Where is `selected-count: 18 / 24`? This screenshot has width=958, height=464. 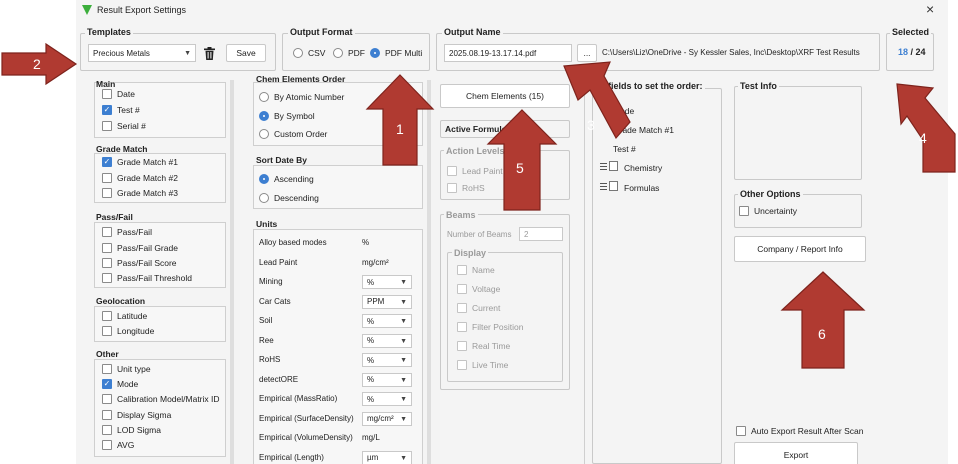
selected-count: 18 / 24 is located at coordinates (912, 52).